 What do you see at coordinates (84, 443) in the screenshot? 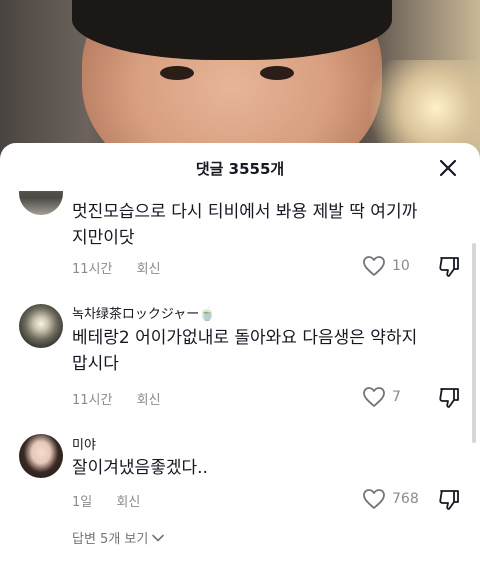
I see `comment-author: 미야` at bounding box center [84, 443].